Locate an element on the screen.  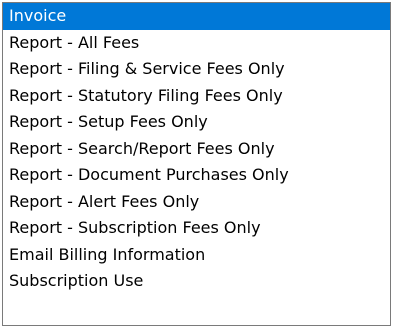
option-report-document-purchases: Report - Document Purchases Only is located at coordinates (196, 175).